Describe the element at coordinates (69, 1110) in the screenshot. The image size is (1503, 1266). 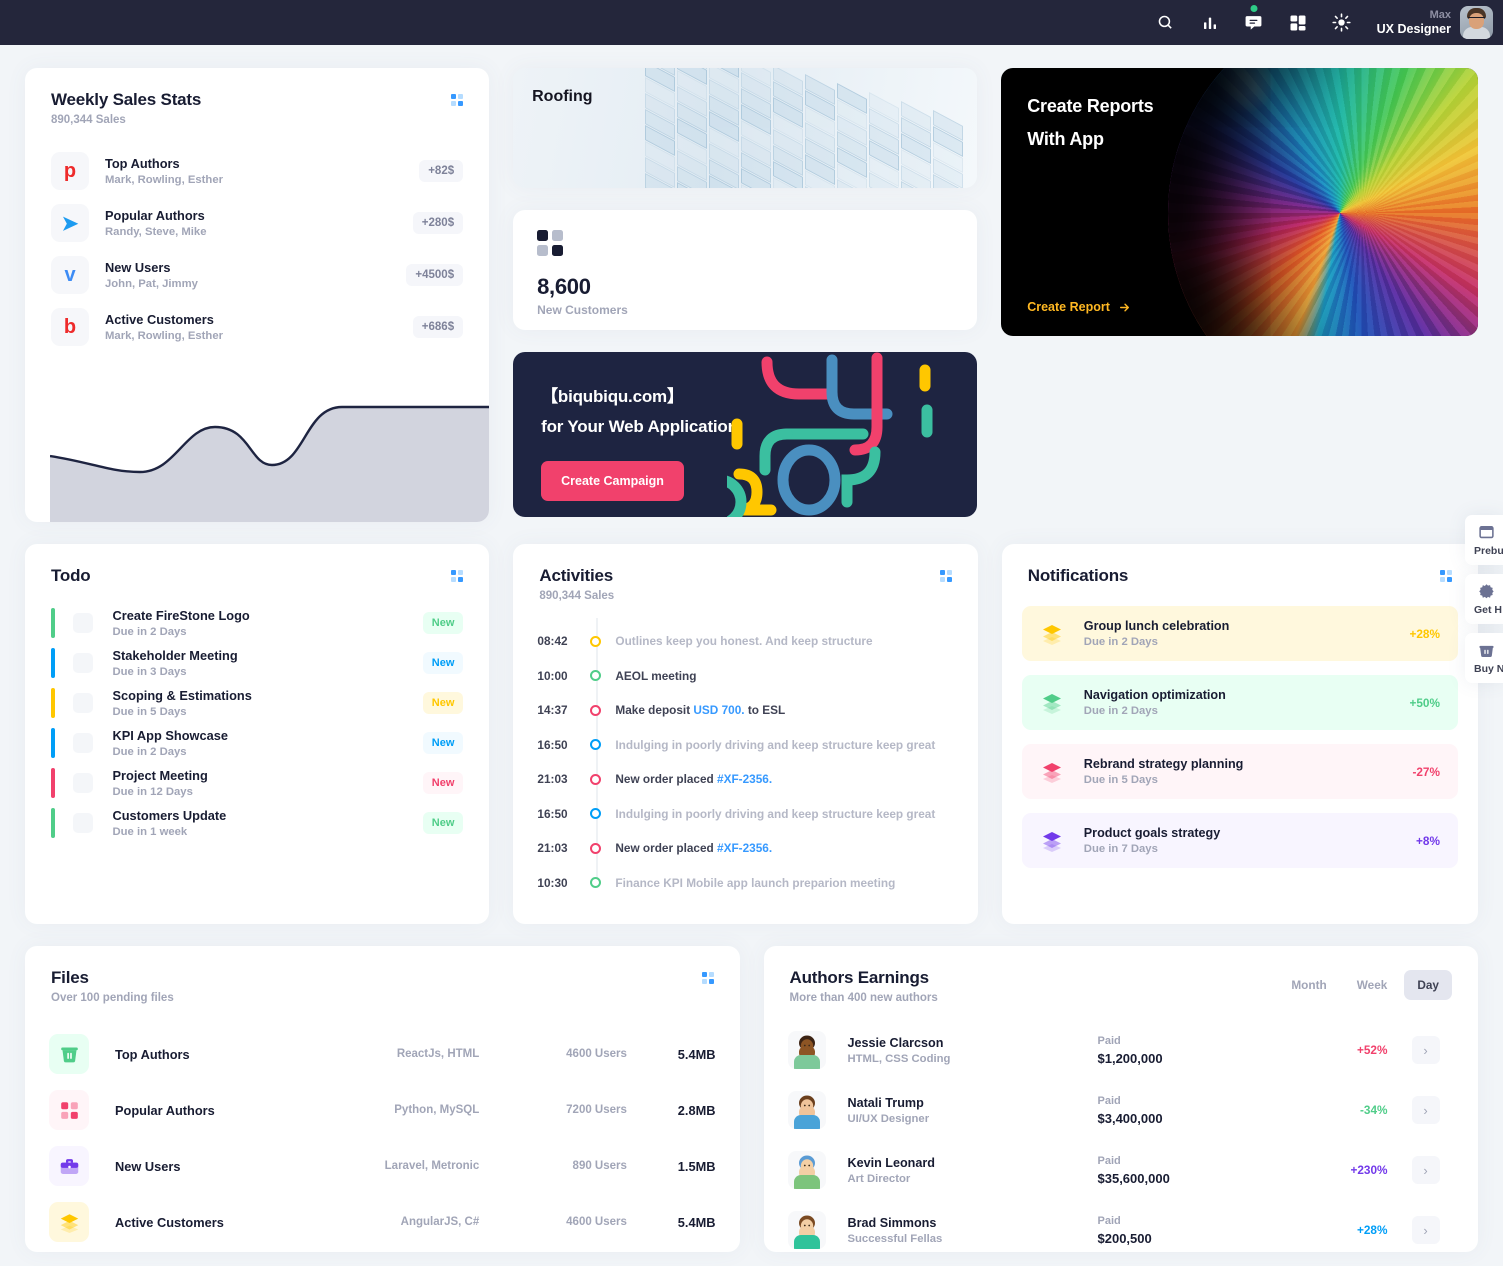
I see `grid-squares-icon` at that location.